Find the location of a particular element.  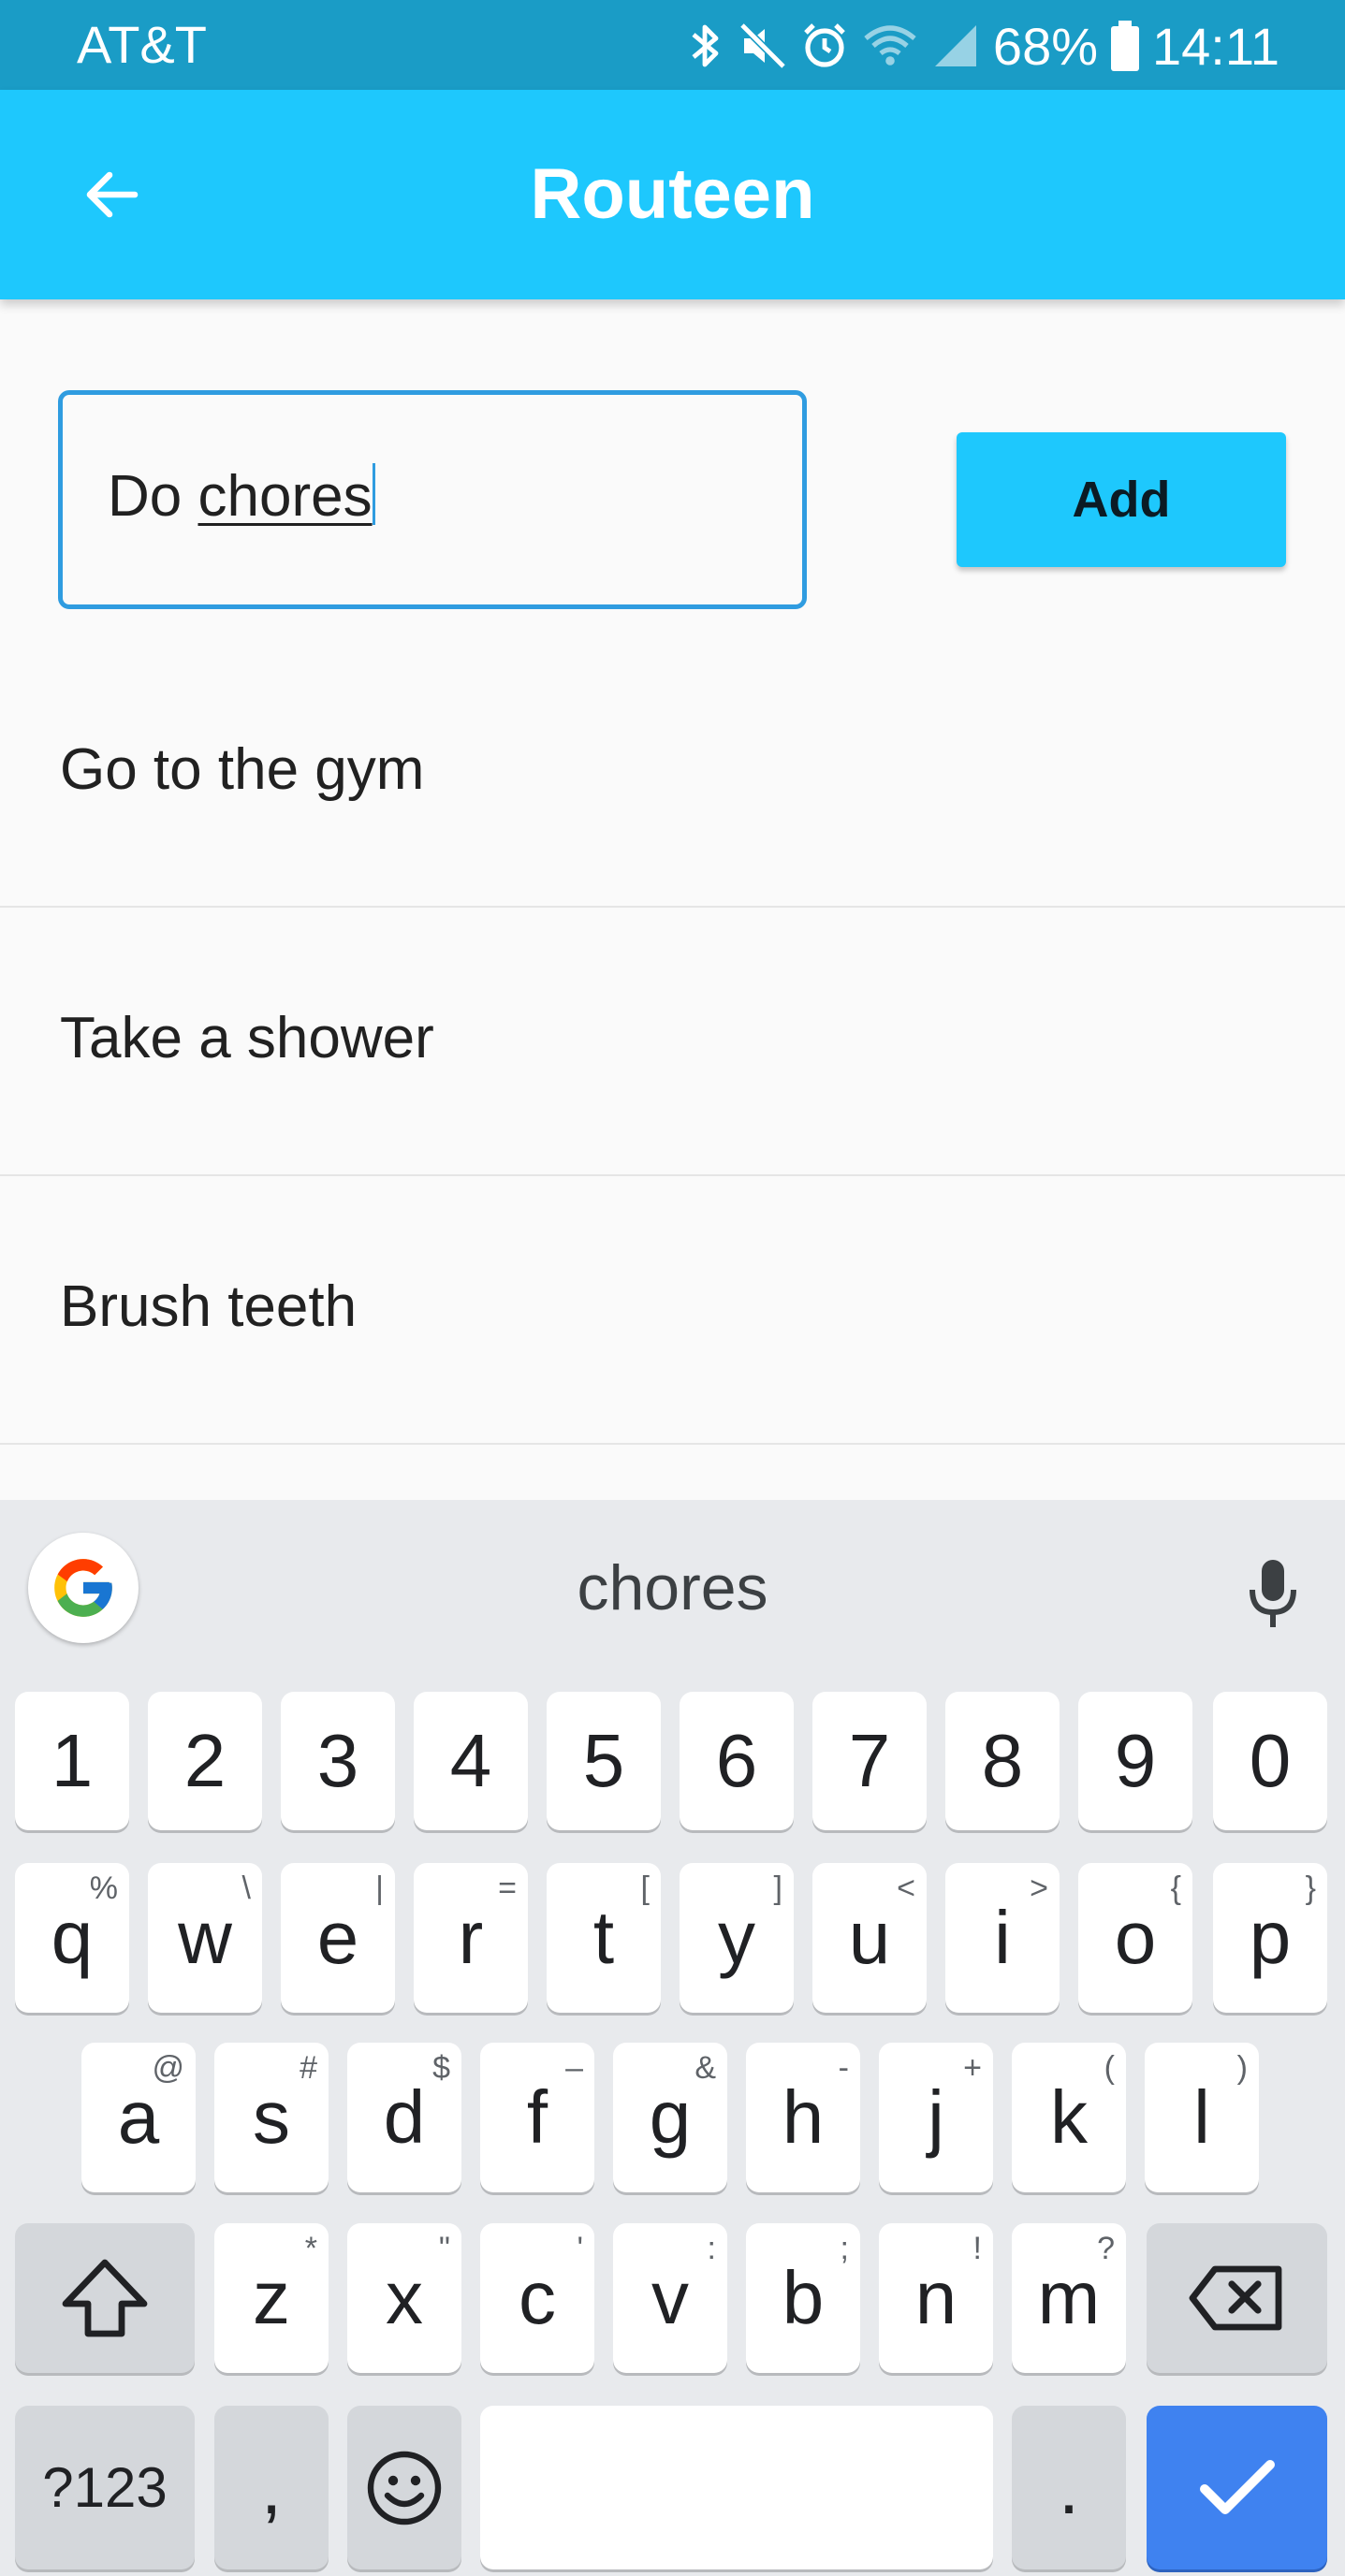

key-k: (k is located at coordinates (1069, 2117).